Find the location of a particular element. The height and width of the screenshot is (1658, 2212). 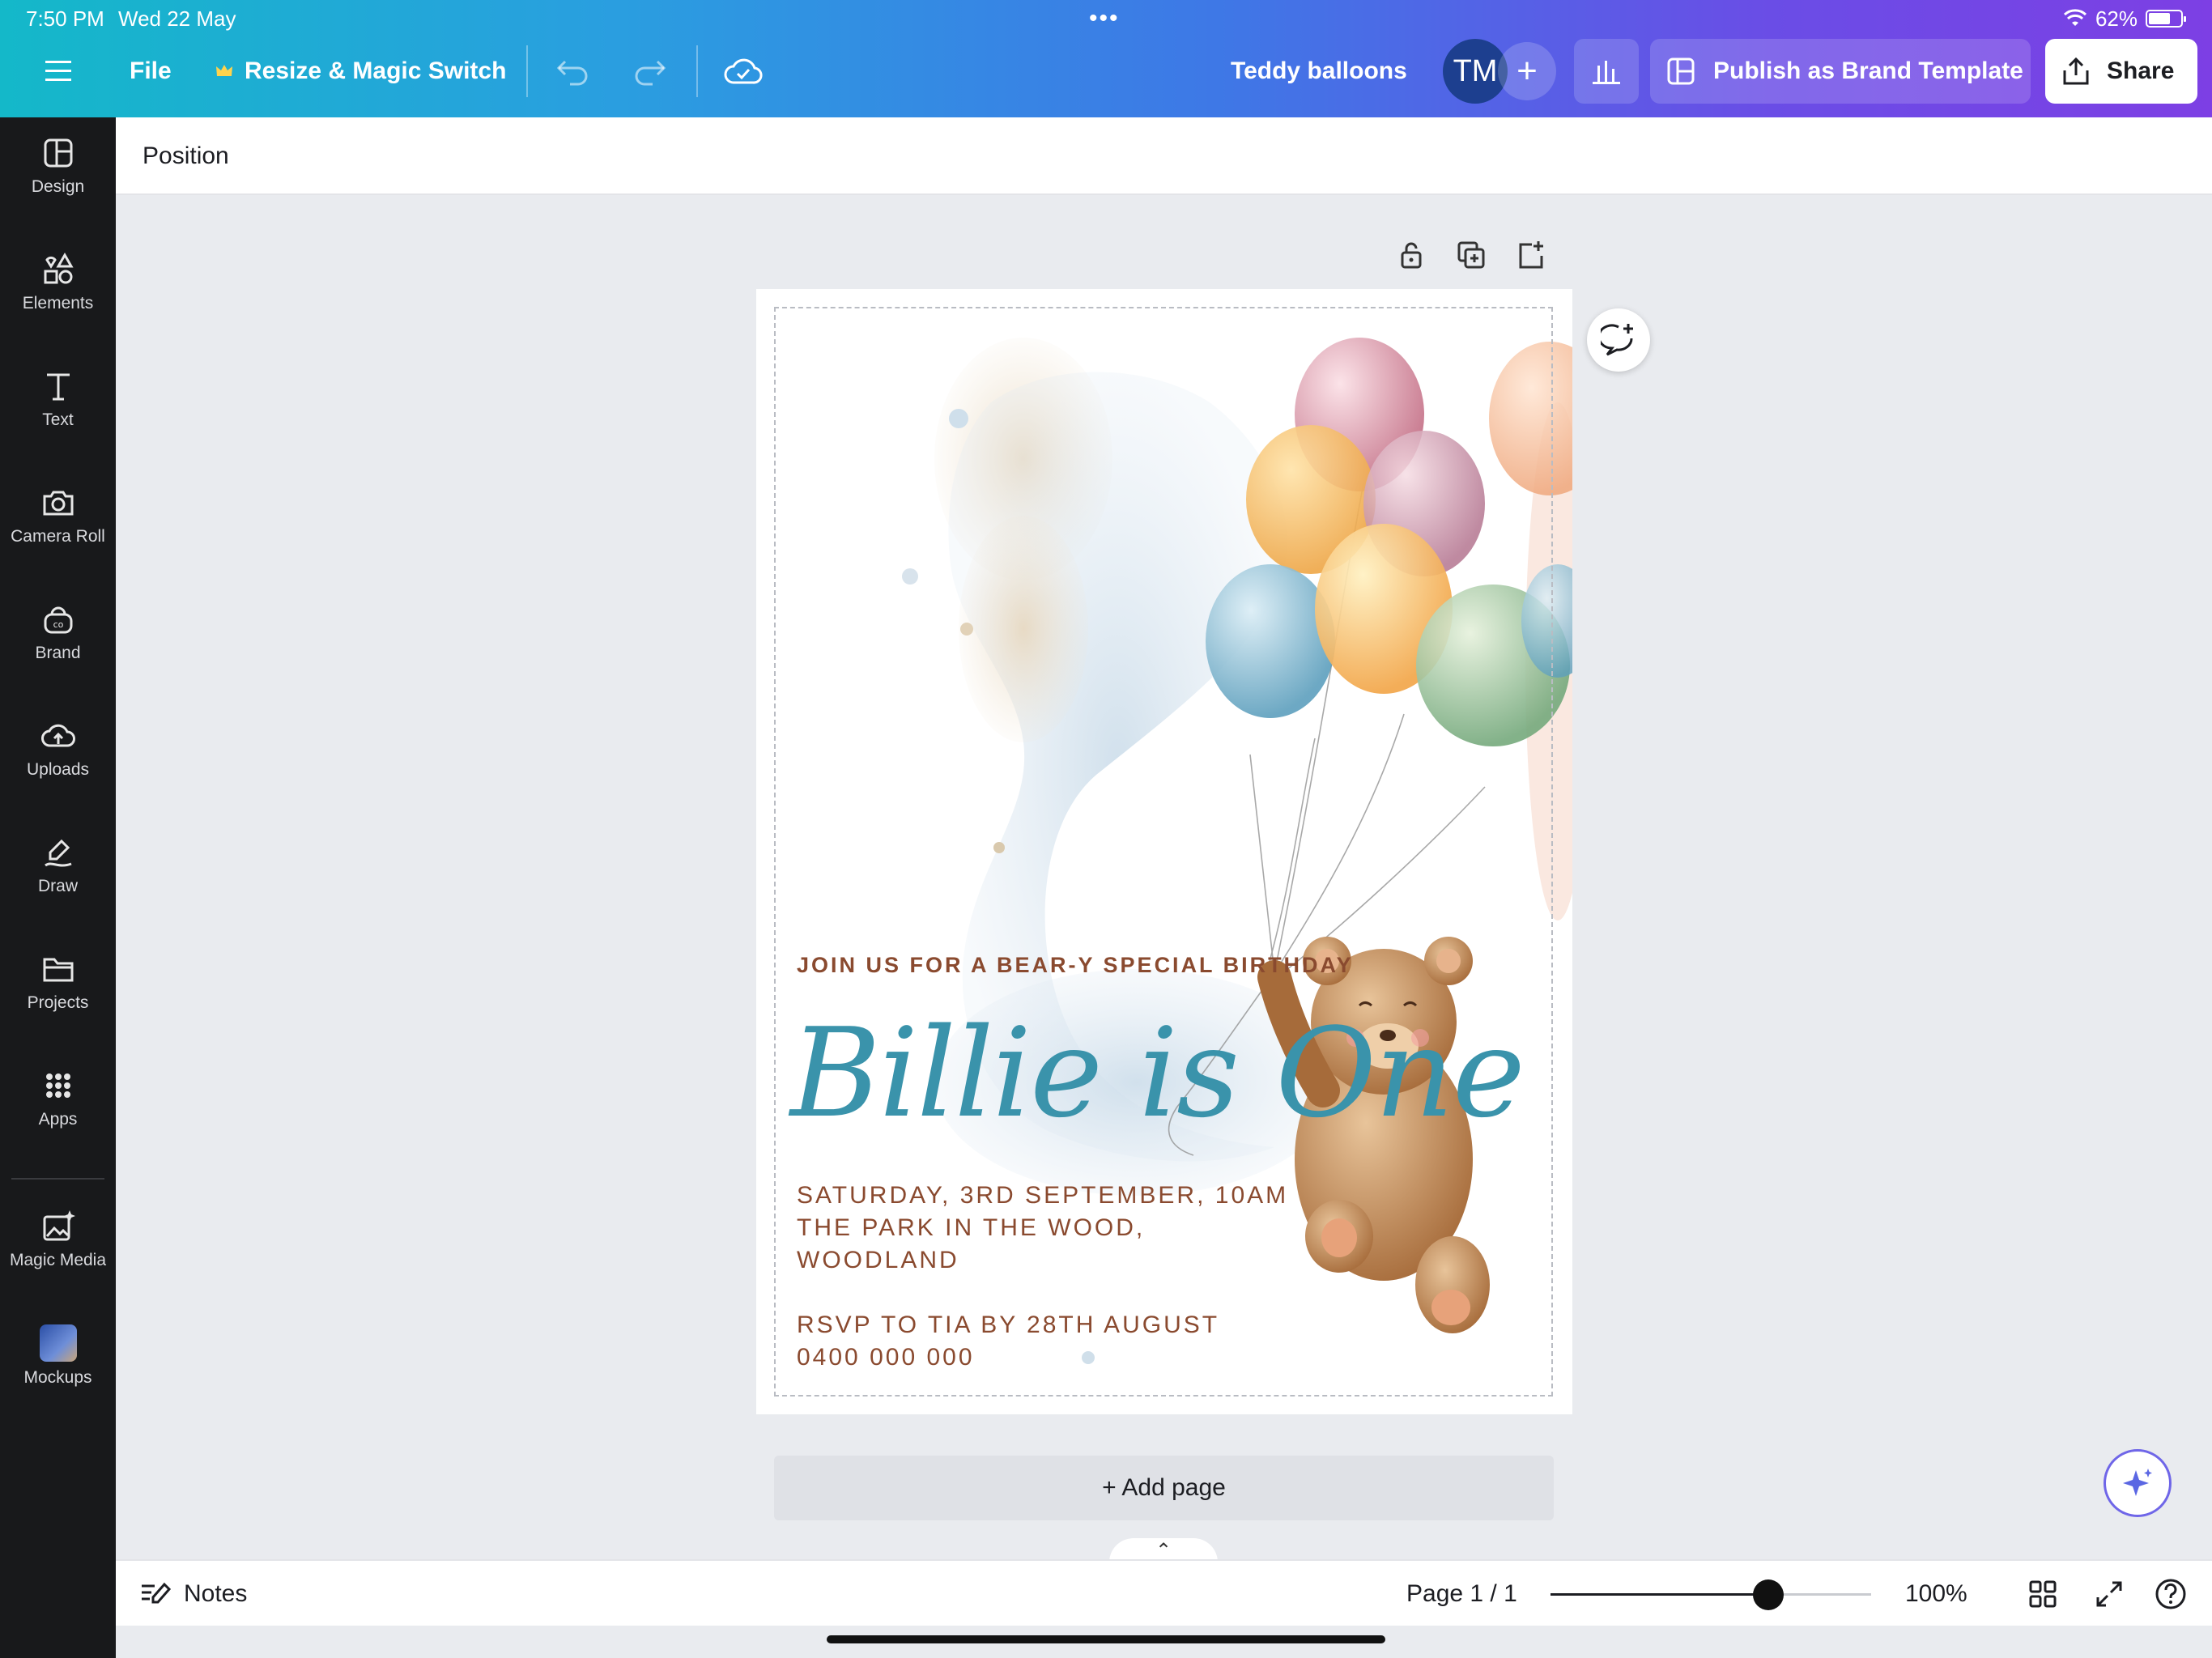

undo-button is located at coordinates (573, 71).